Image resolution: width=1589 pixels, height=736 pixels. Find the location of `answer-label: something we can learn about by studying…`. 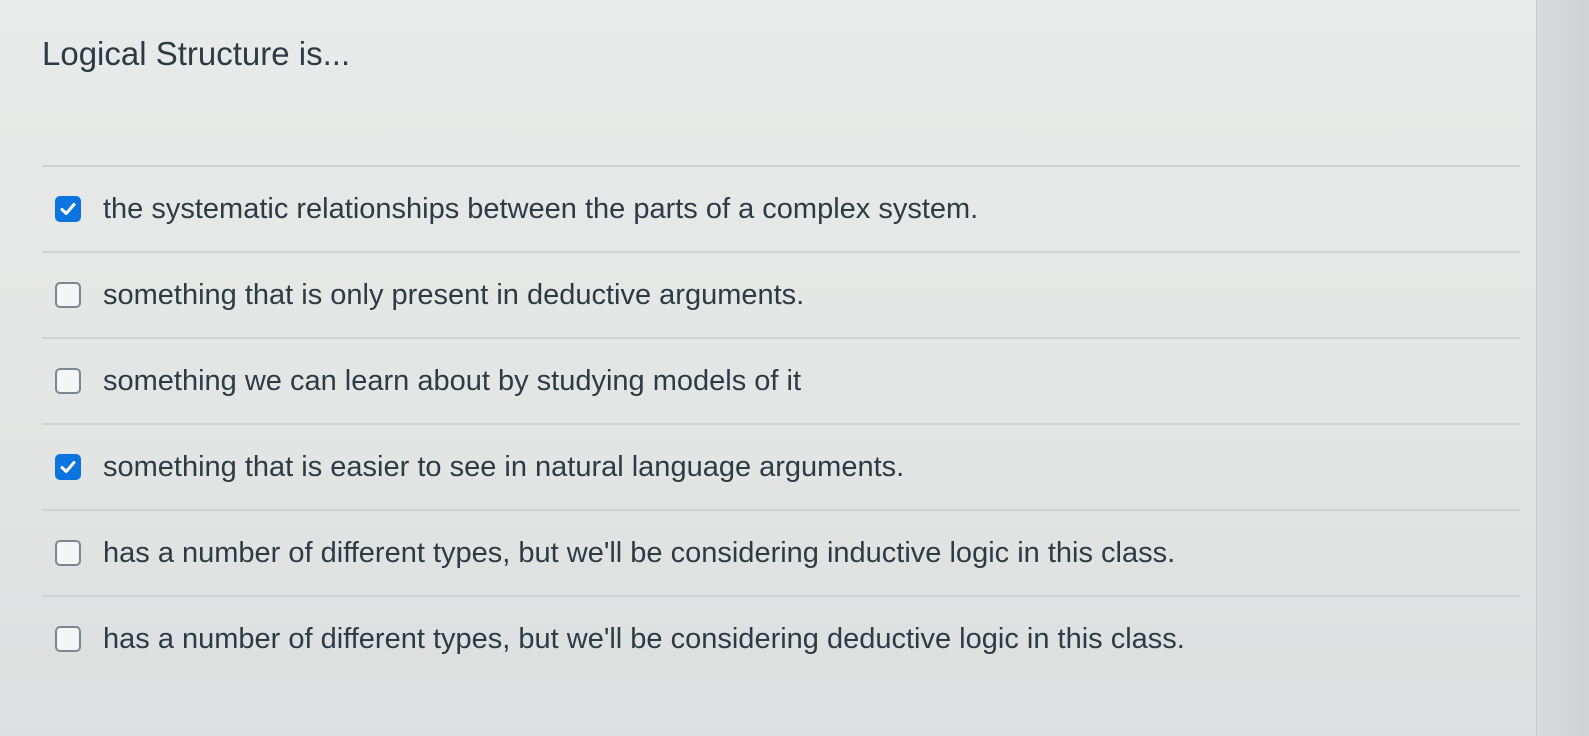

answer-label: something we can learn about by studying… is located at coordinates (452, 381).